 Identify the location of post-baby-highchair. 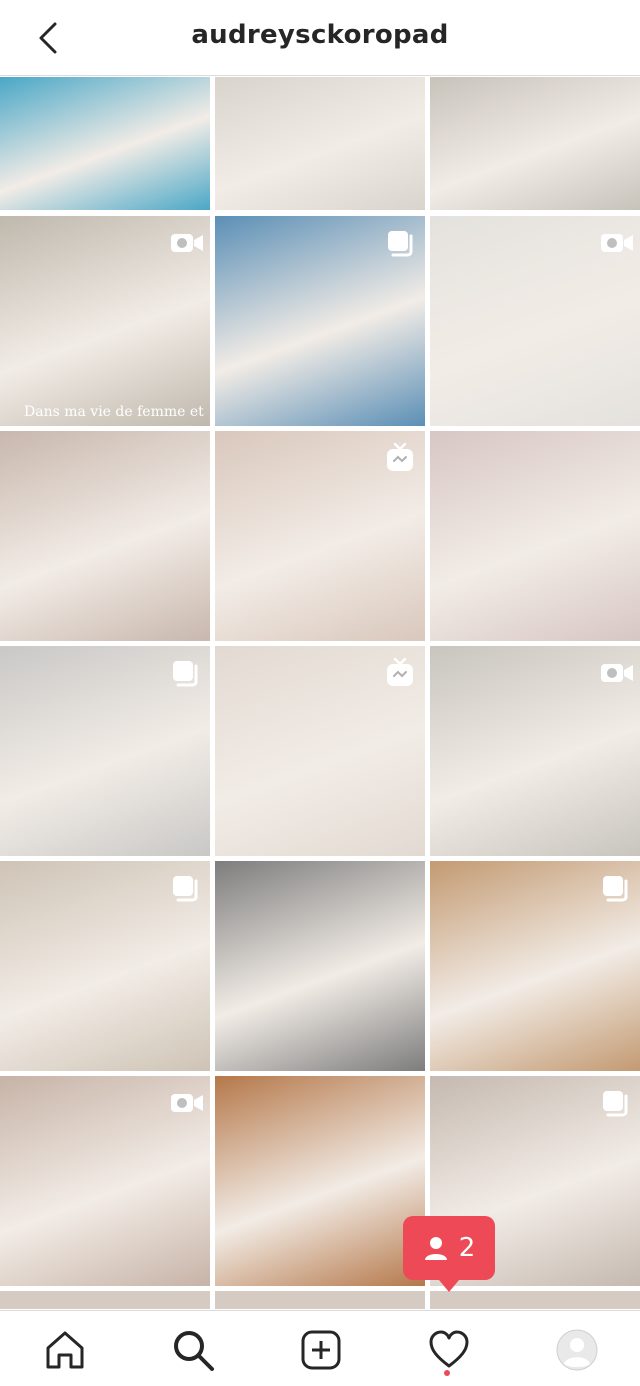
(105, 966).